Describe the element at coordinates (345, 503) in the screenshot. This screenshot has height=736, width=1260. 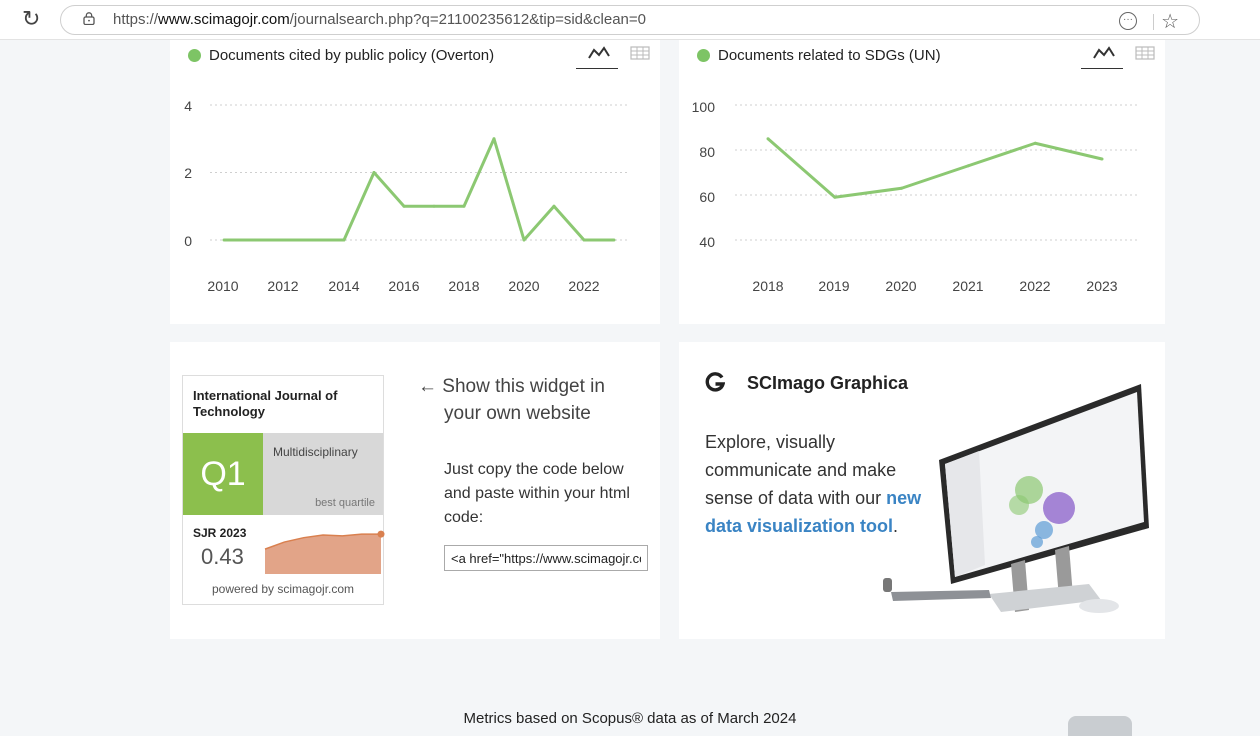
I see `best-quartile-label: best quartile` at that location.